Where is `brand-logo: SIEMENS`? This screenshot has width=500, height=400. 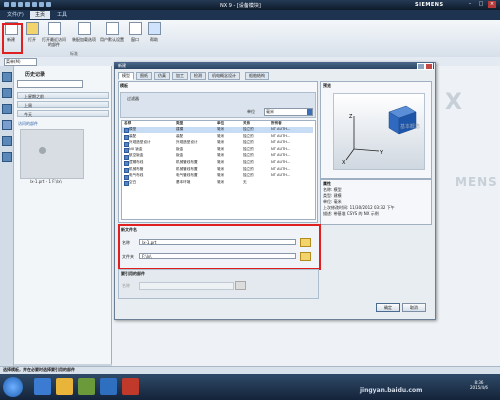 brand-logo: SIEMENS is located at coordinates (429, 5).